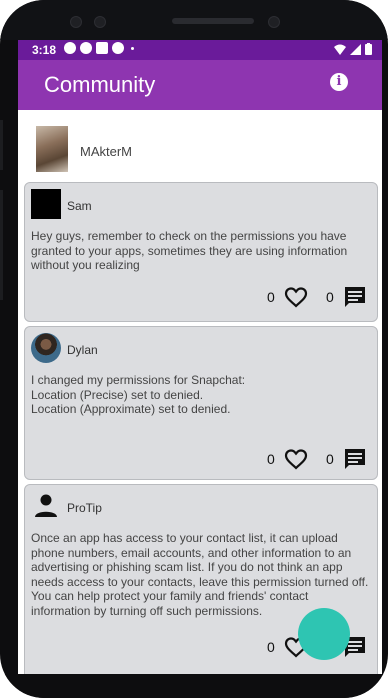 The width and height of the screenshot is (388, 698). Describe the element at coordinates (44, 50) in the screenshot. I see `status-time: 3:18` at that location.